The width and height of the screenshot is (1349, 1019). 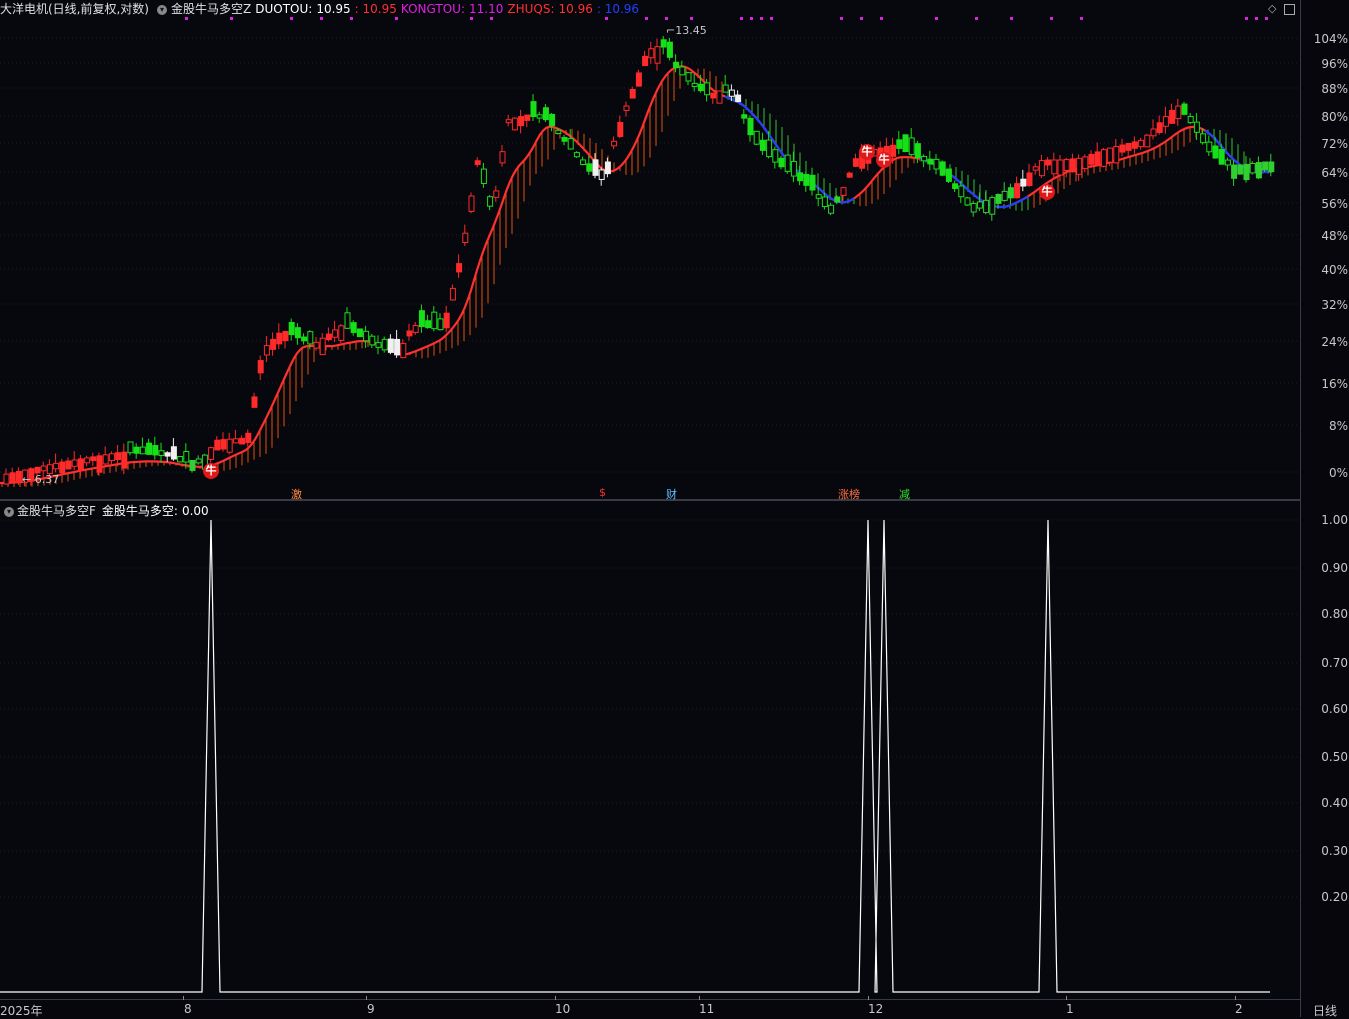 I want to click on kongtou-value: 11.10, so click(x=486, y=9).